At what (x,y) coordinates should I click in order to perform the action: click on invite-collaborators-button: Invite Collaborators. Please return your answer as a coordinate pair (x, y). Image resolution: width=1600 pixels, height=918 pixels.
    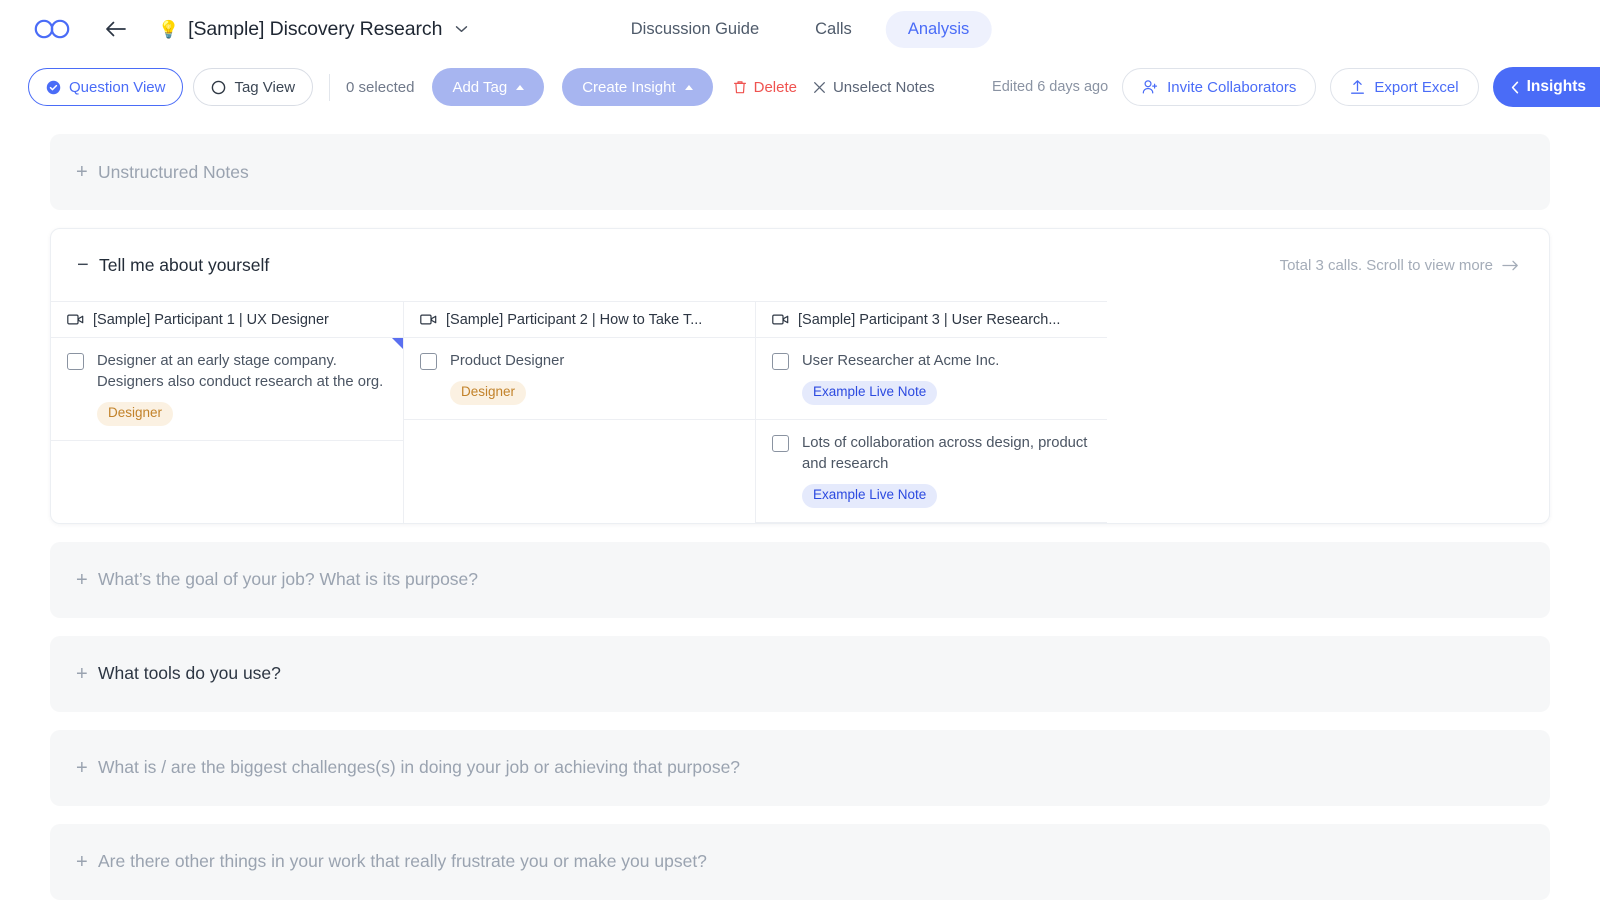
    Looking at the image, I should click on (1219, 87).